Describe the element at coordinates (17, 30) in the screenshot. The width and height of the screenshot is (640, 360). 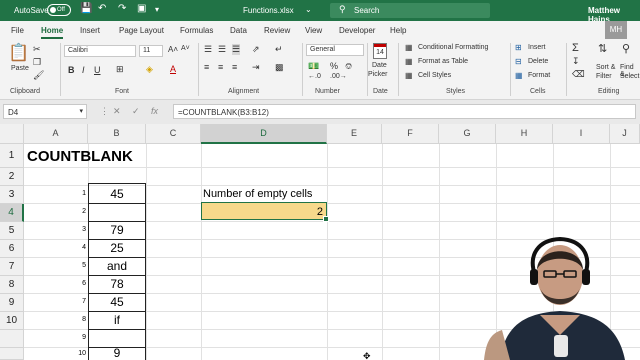
I see `tab-file: File` at that location.